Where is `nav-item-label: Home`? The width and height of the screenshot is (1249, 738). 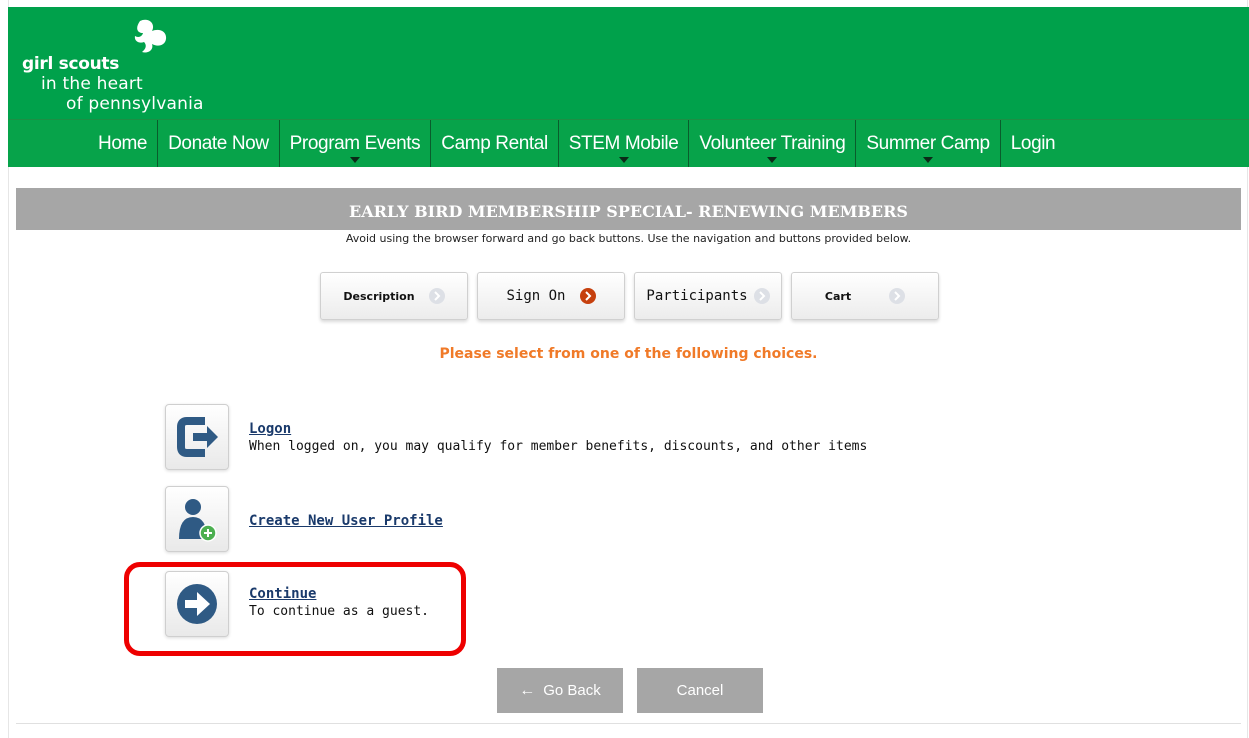 nav-item-label: Home is located at coordinates (123, 143).